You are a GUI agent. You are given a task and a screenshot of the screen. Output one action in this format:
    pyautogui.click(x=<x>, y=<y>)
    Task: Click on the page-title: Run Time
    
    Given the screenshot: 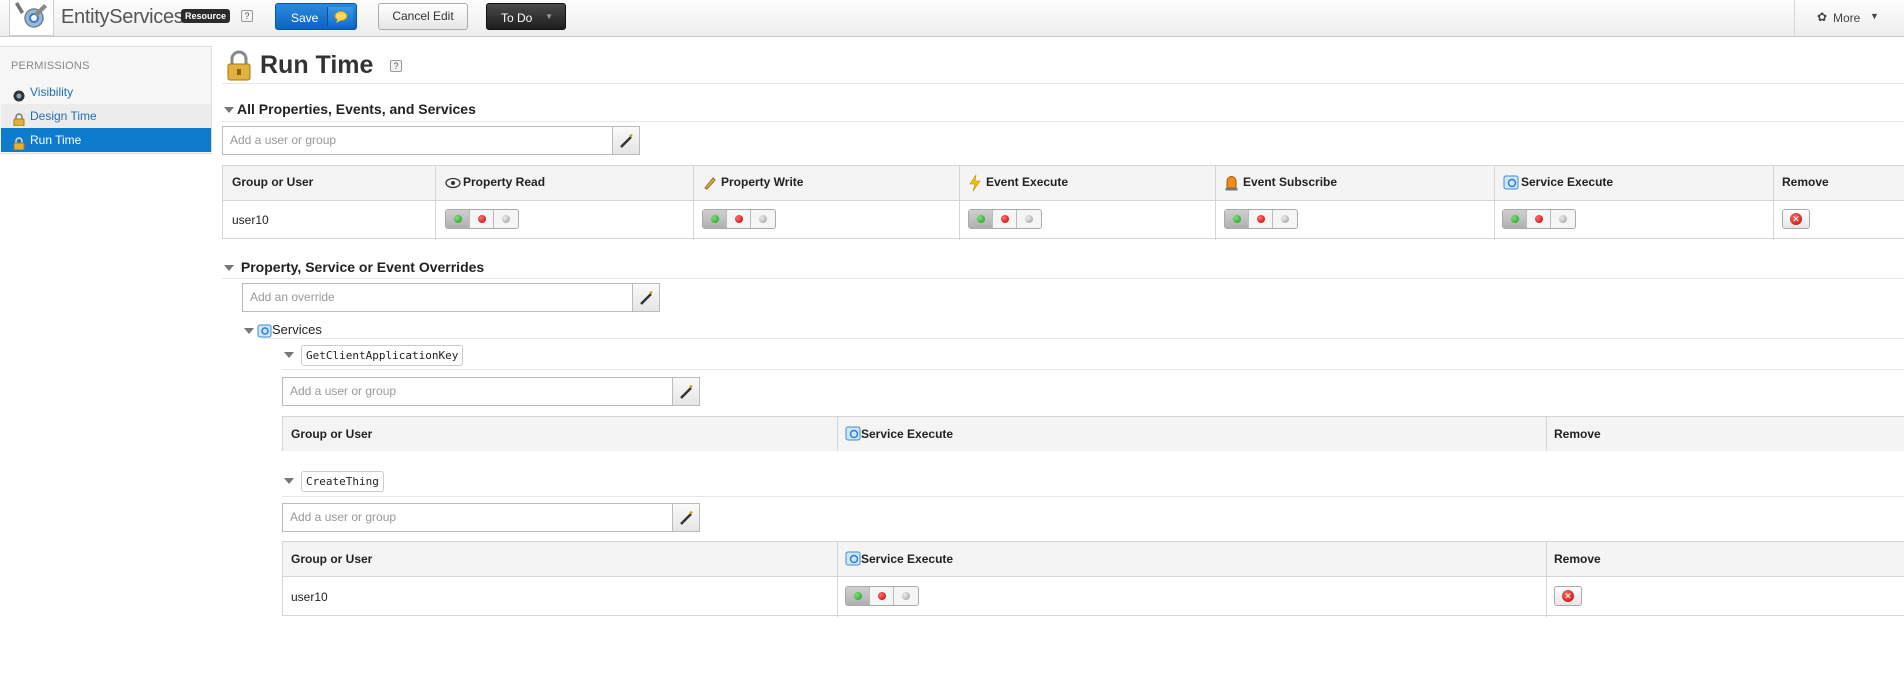 What is the action you would take?
    pyautogui.click(x=298, y=65)
    